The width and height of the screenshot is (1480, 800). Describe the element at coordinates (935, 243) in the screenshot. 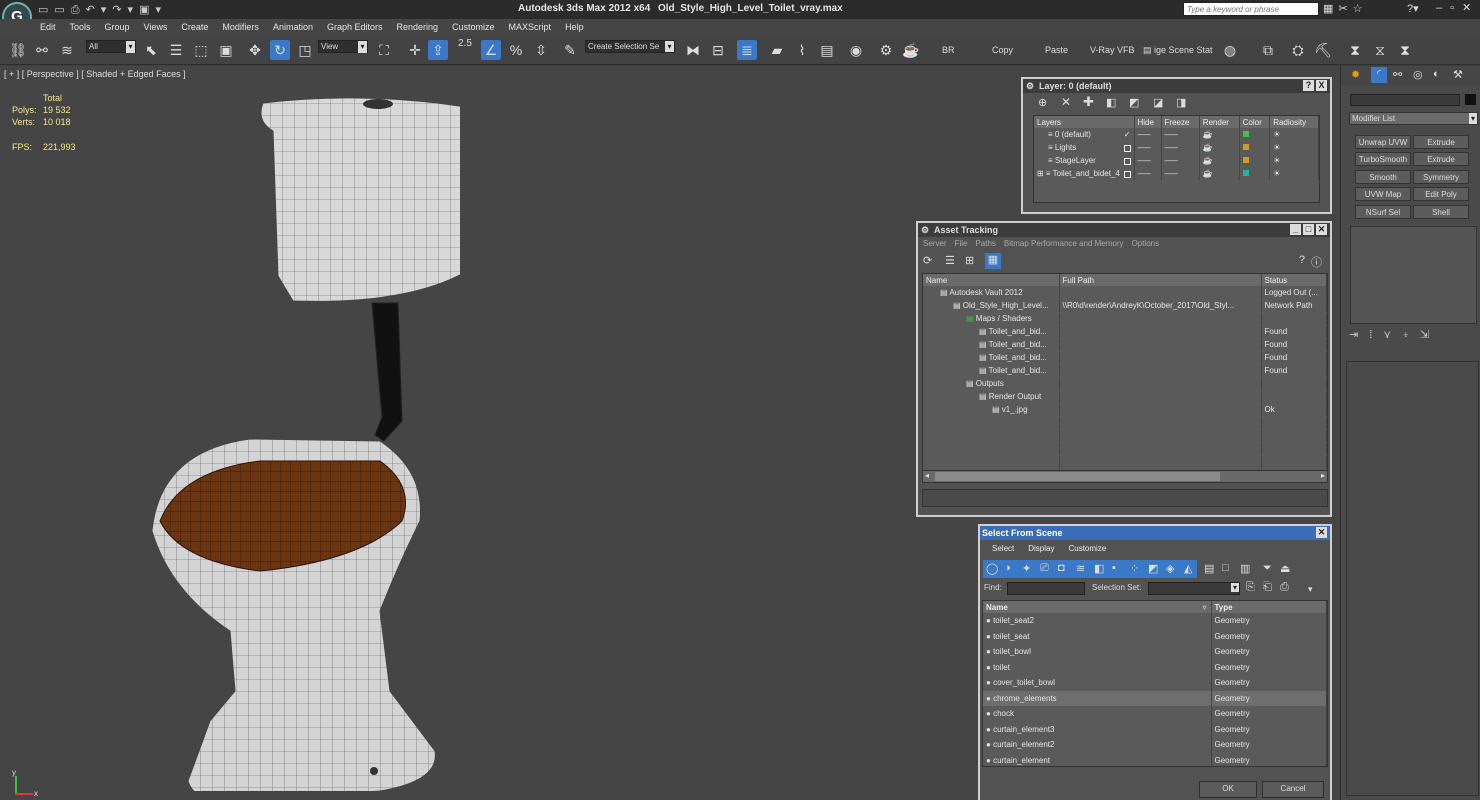

I see `asset-menu-server: Server` at that location.